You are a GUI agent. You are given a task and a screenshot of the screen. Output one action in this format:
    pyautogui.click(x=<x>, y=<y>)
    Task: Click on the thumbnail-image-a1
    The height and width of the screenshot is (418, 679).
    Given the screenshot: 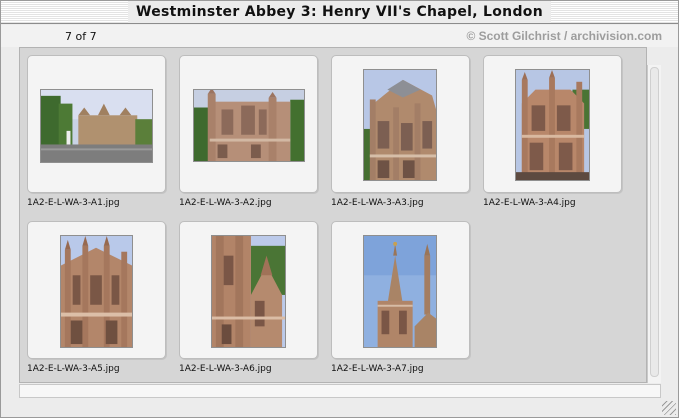 What is the action you would take?
    pyautogui.click(x=96, y=126)
    